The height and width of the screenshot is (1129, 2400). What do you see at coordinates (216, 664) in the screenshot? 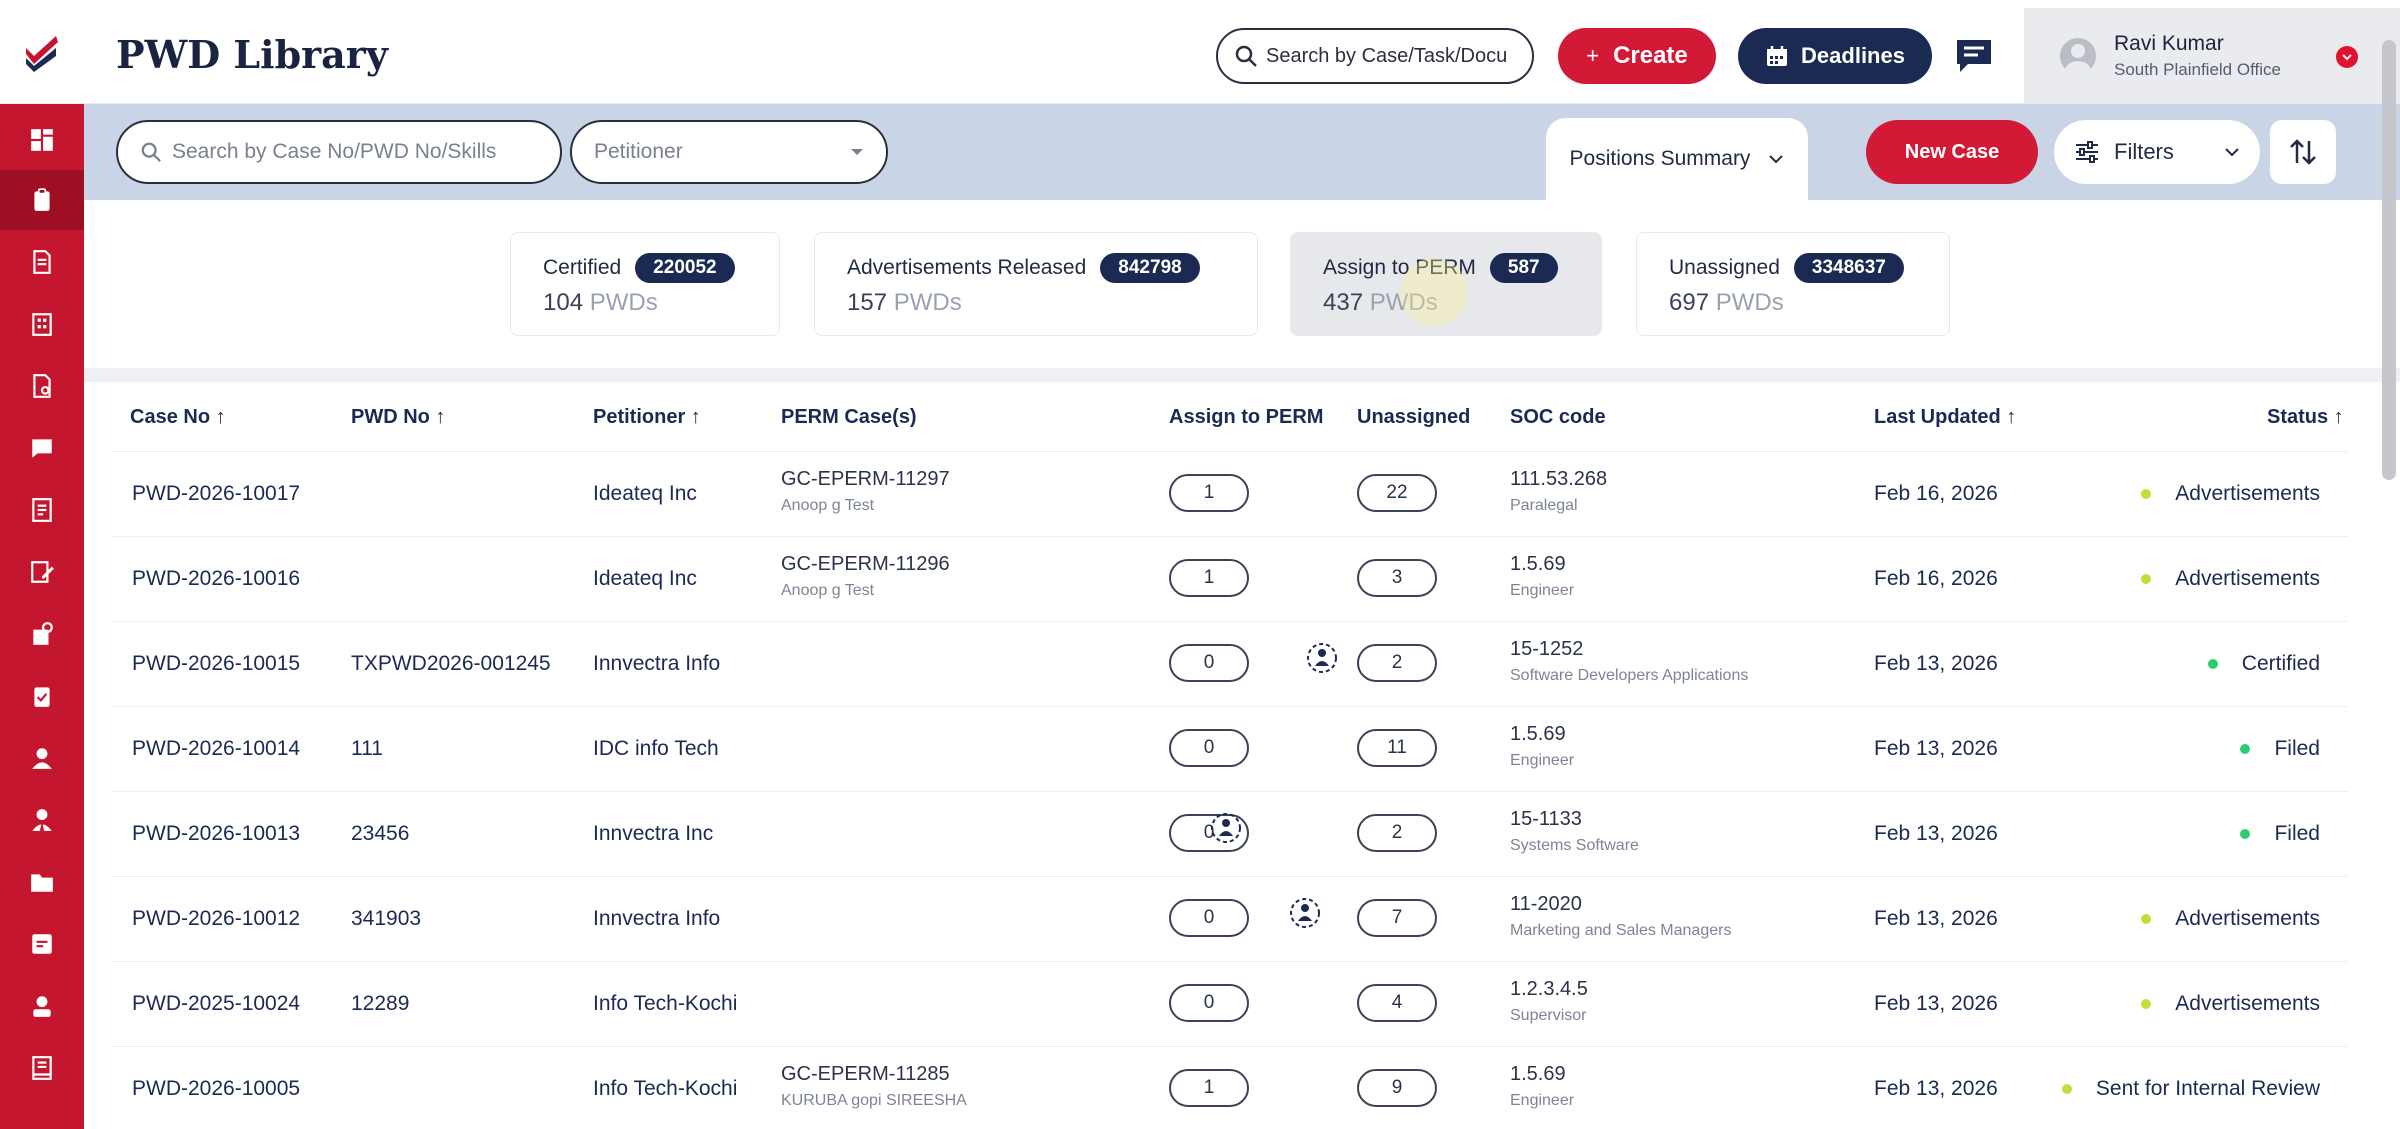
I see `case-no-link: PWD-2026-10015` at bounding box center [216, 664].